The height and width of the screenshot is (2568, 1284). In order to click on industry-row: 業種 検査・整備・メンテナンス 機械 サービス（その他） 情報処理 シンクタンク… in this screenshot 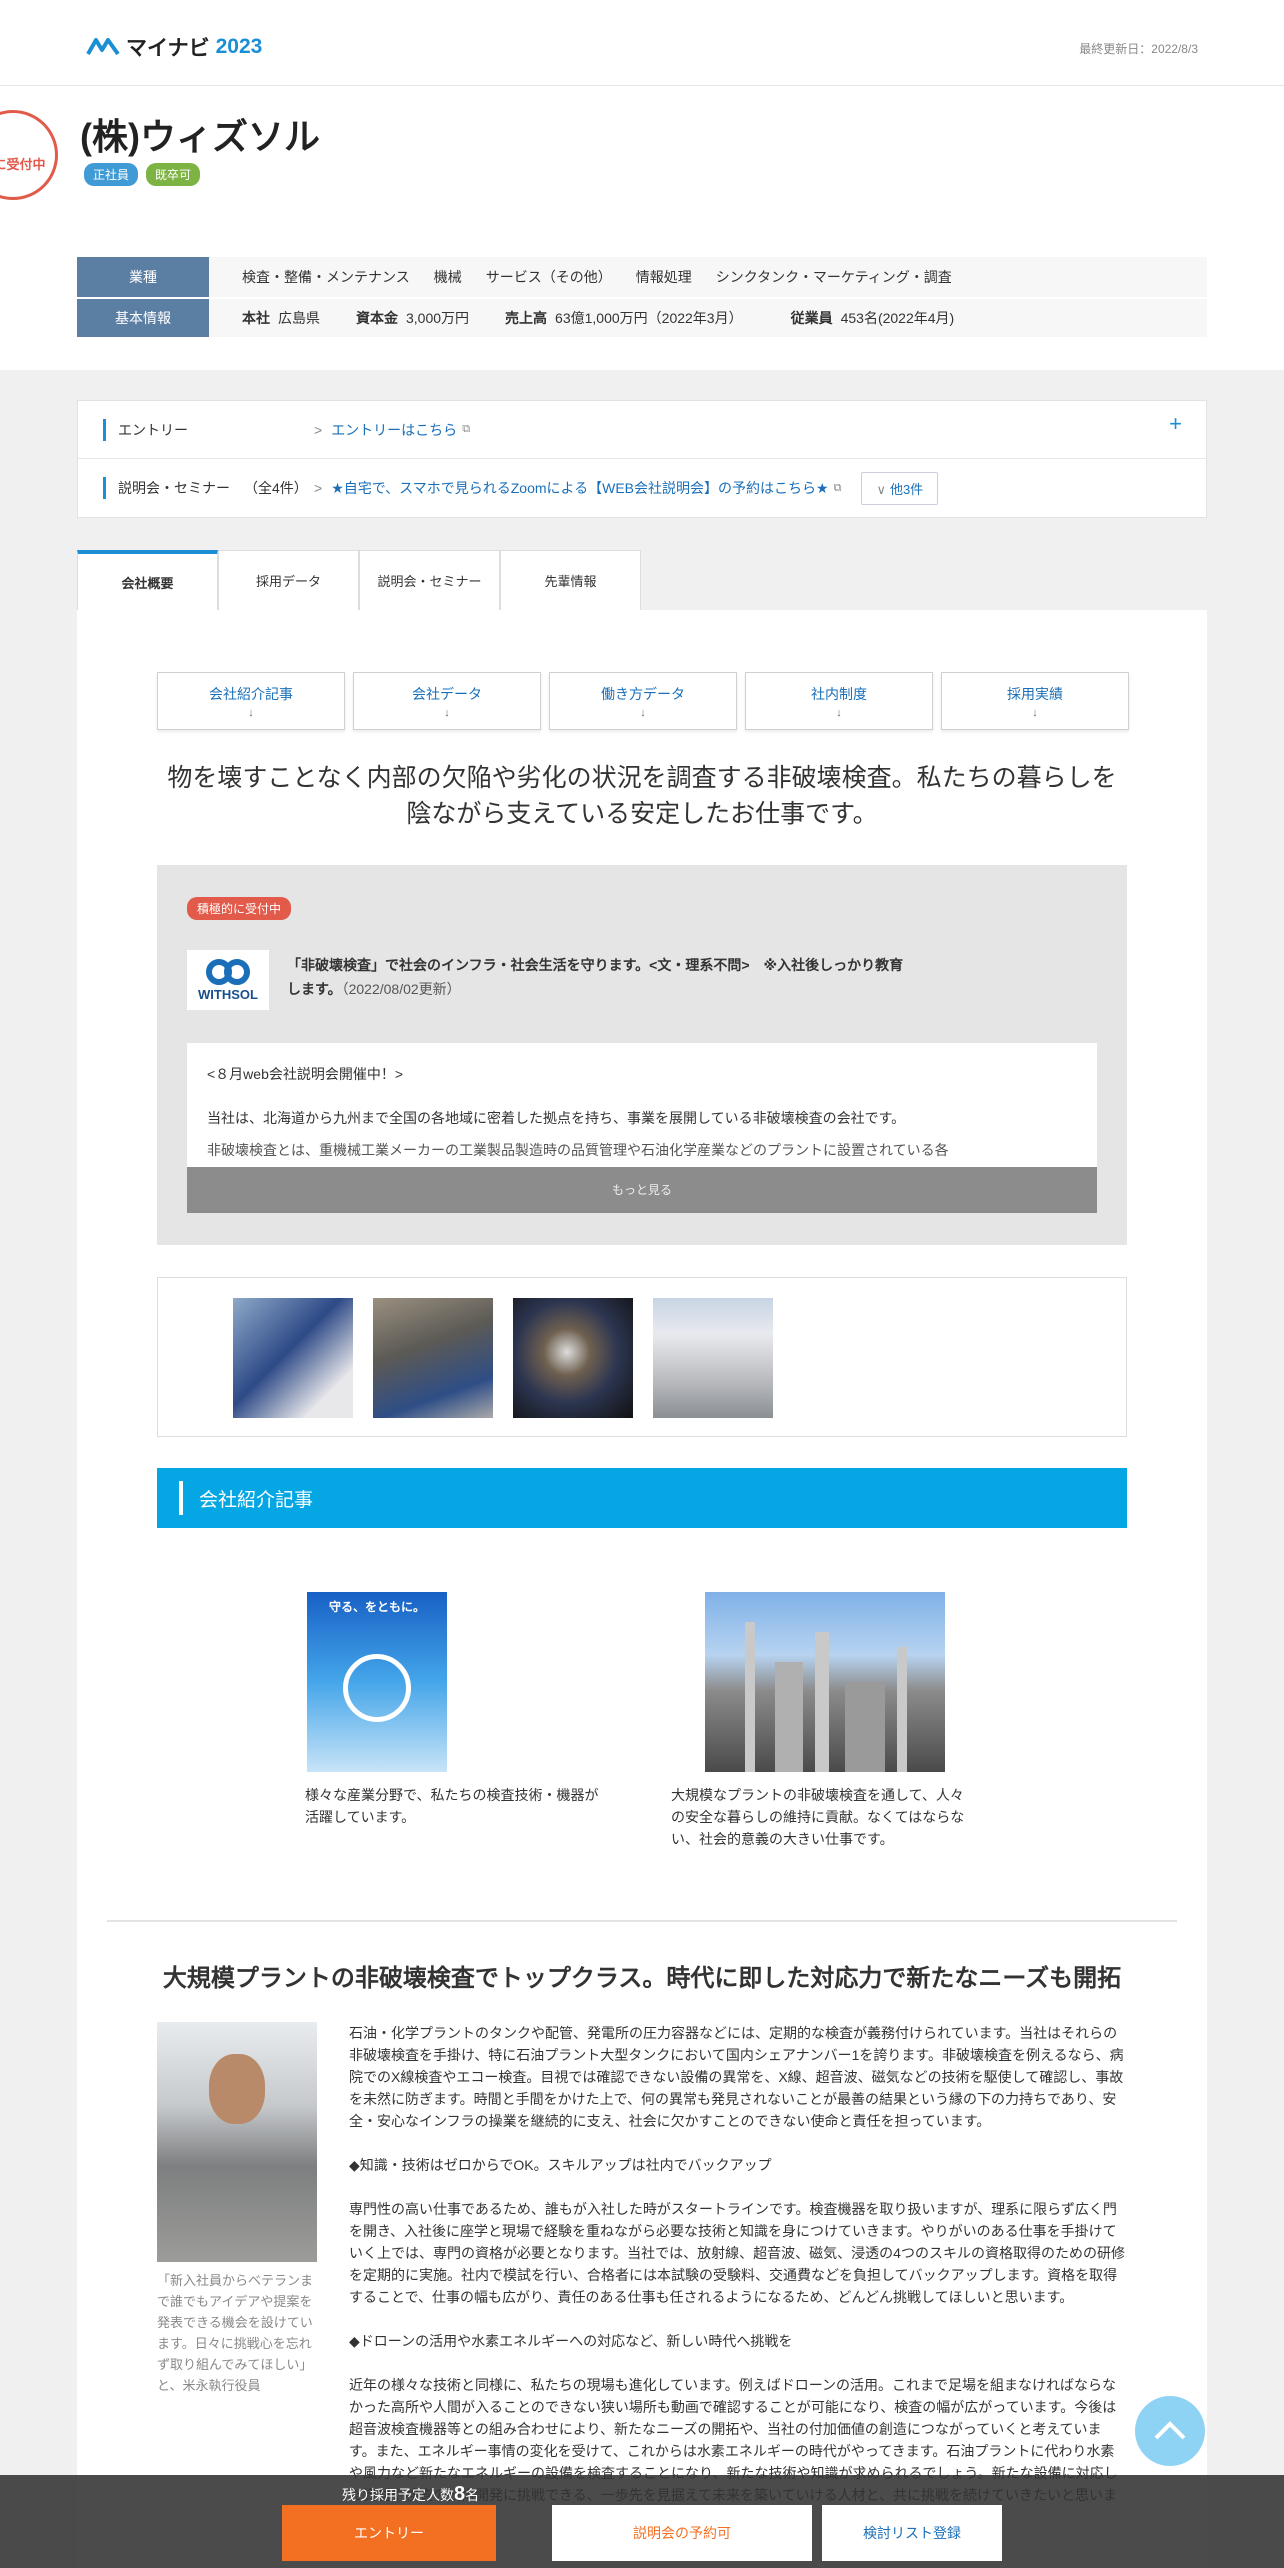, I will do `click(642, 277)`.